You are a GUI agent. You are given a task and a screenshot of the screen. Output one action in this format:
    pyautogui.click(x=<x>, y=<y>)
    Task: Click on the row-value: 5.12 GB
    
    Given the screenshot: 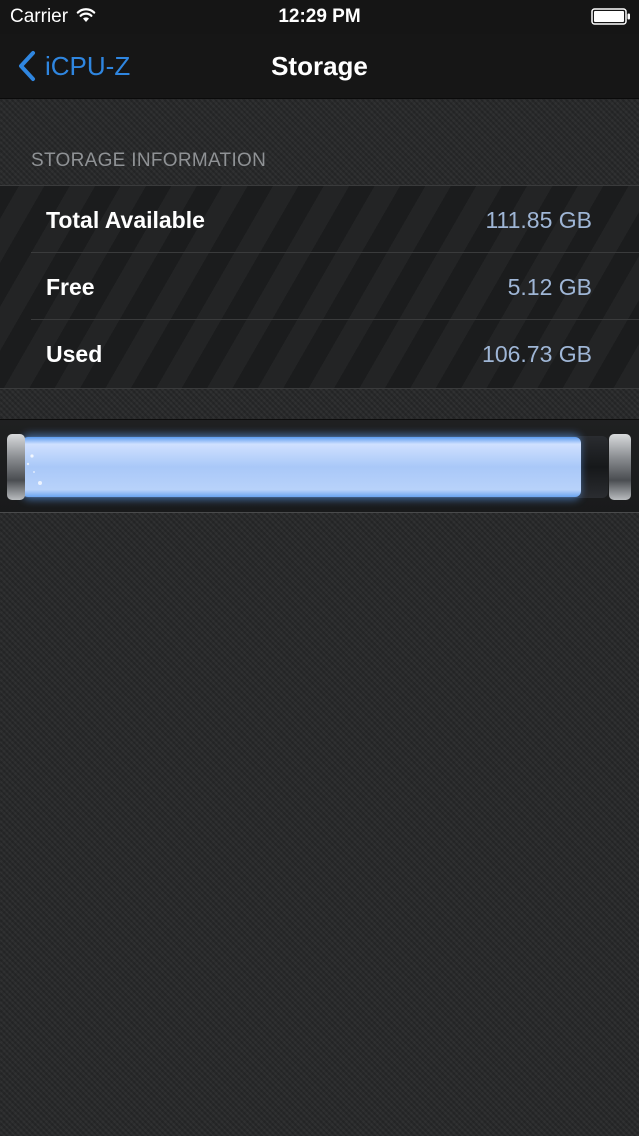 What is the action you would take?
    pyautogui.click(x=549, y=287)
    